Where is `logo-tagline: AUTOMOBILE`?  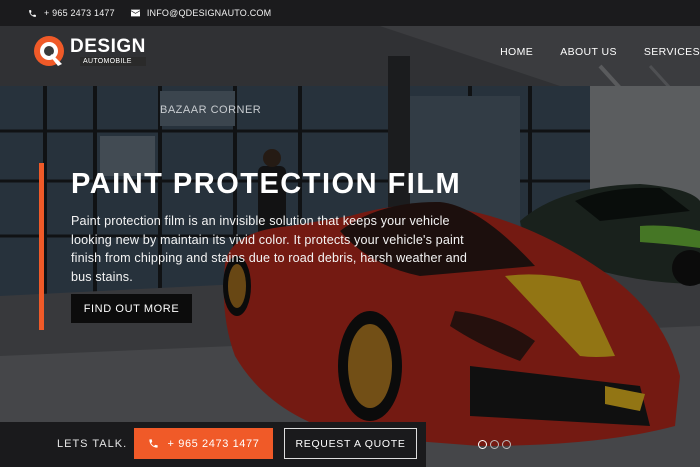
logo-tagline: AUTOMOBILE is located at coordinates (113, 61).